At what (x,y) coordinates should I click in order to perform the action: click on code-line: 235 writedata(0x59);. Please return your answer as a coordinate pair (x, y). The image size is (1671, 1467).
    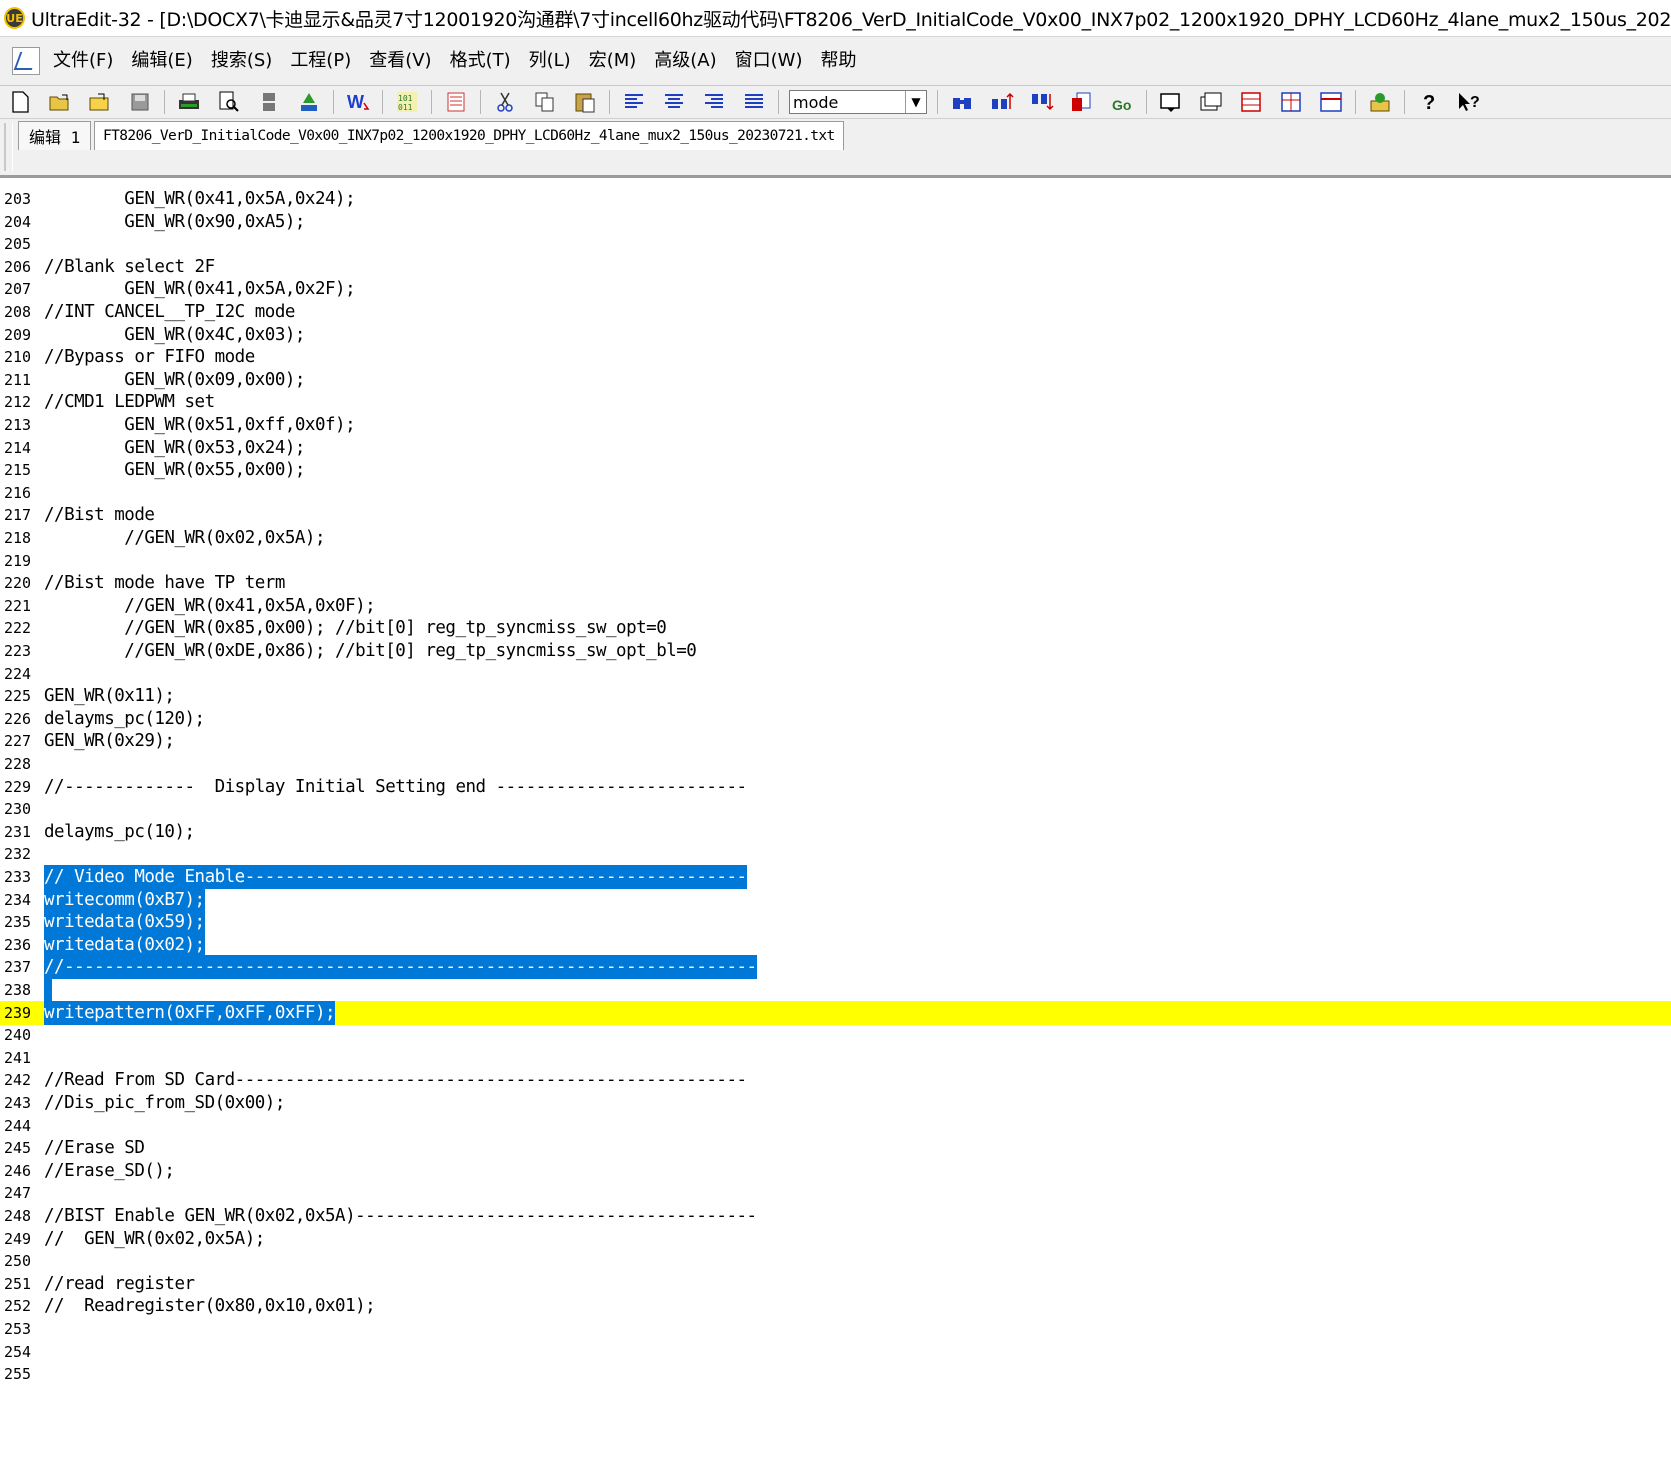
    Looking at the image, I should click on (835, 922).